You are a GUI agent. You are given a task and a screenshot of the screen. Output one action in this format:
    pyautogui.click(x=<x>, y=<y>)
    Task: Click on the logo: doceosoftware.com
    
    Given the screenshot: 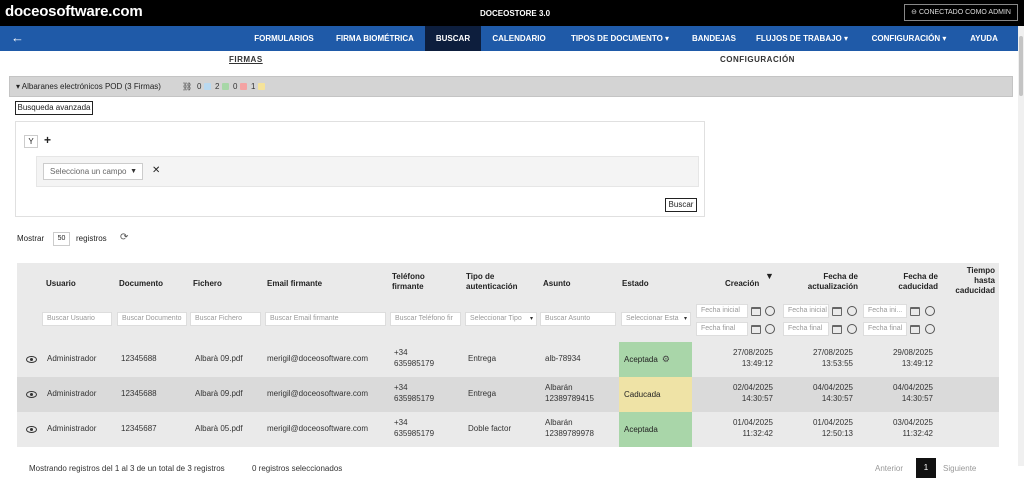 What is the action you would take?
    pyautogui.click(x=74, y=11)
    